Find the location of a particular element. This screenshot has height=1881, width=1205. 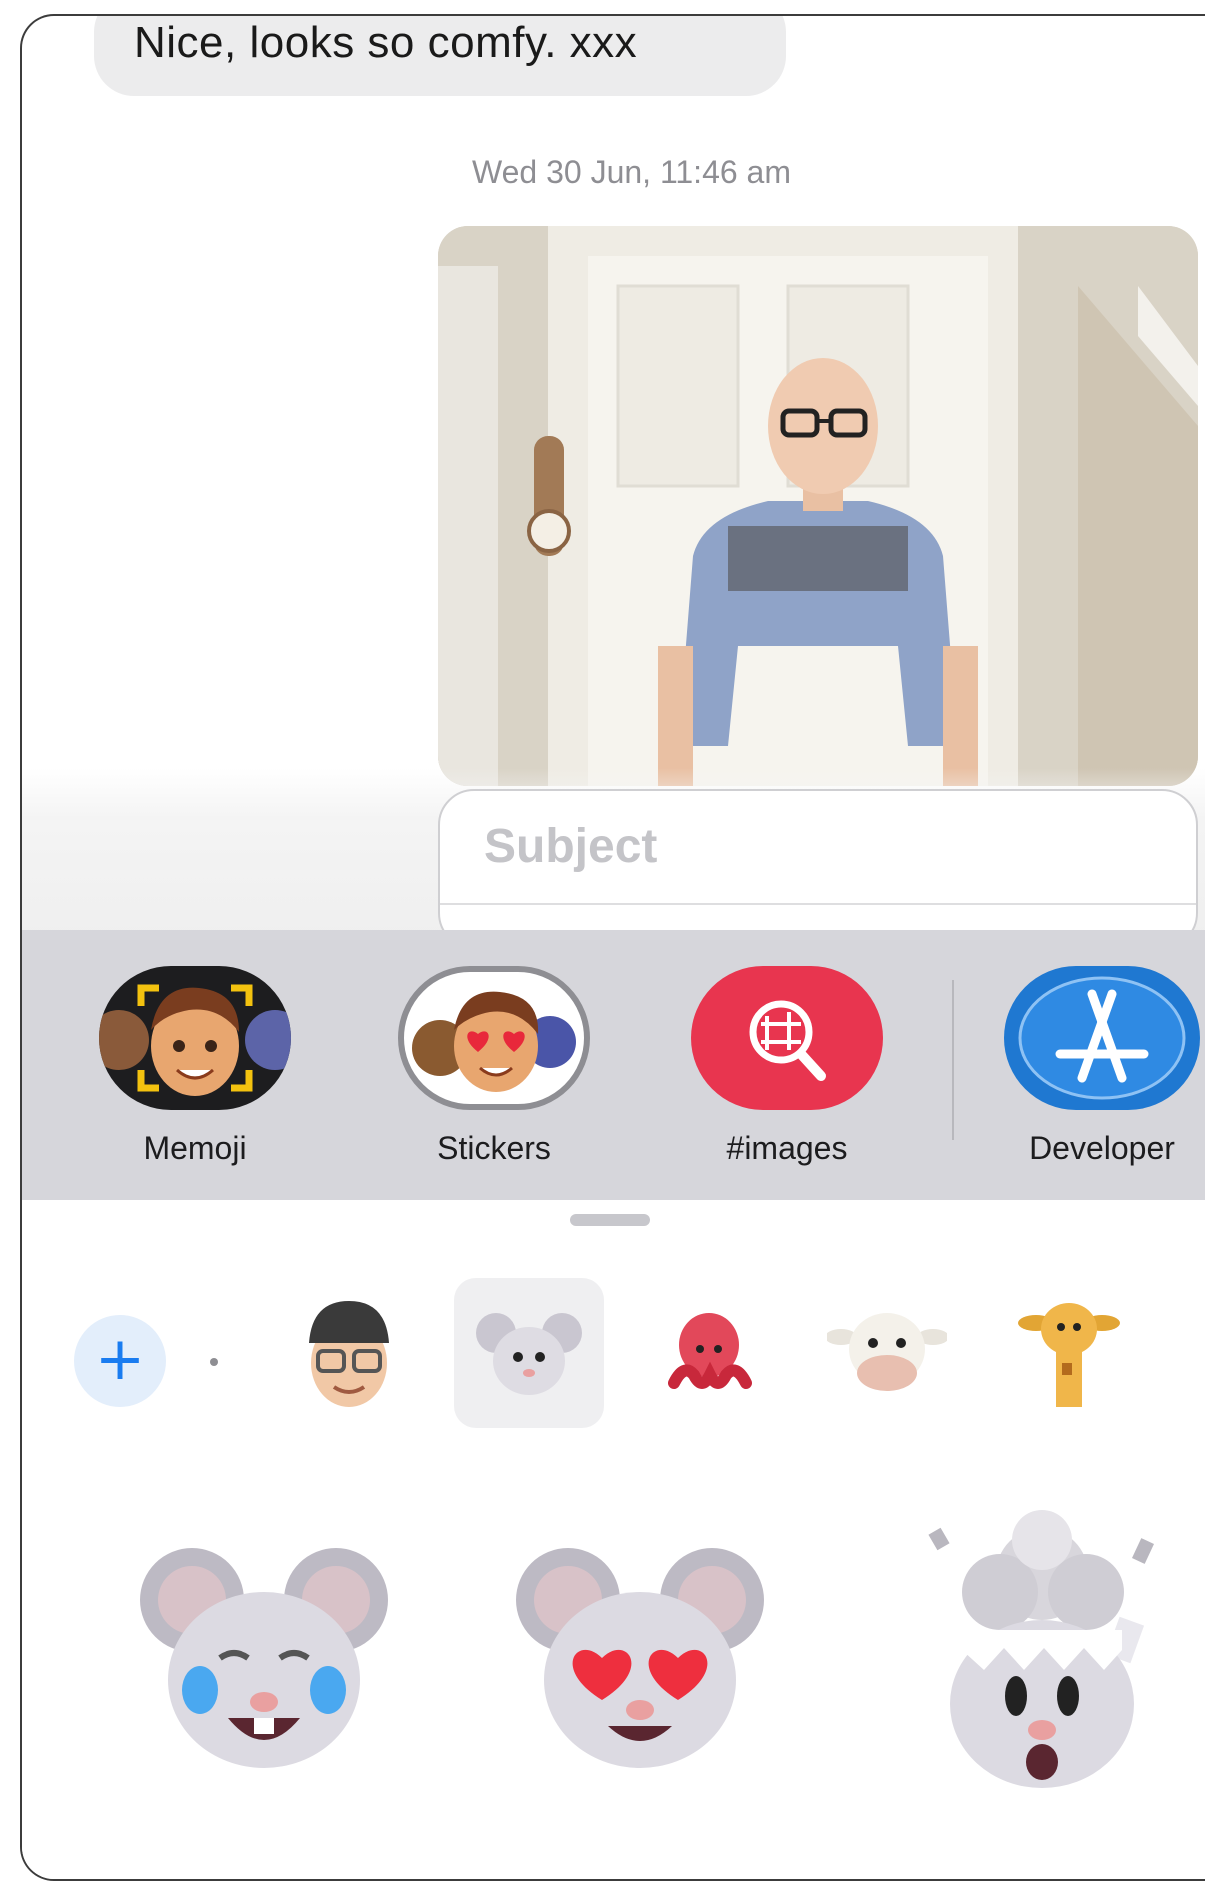

giraffe-icon is located at coordinates (1069, 1355).